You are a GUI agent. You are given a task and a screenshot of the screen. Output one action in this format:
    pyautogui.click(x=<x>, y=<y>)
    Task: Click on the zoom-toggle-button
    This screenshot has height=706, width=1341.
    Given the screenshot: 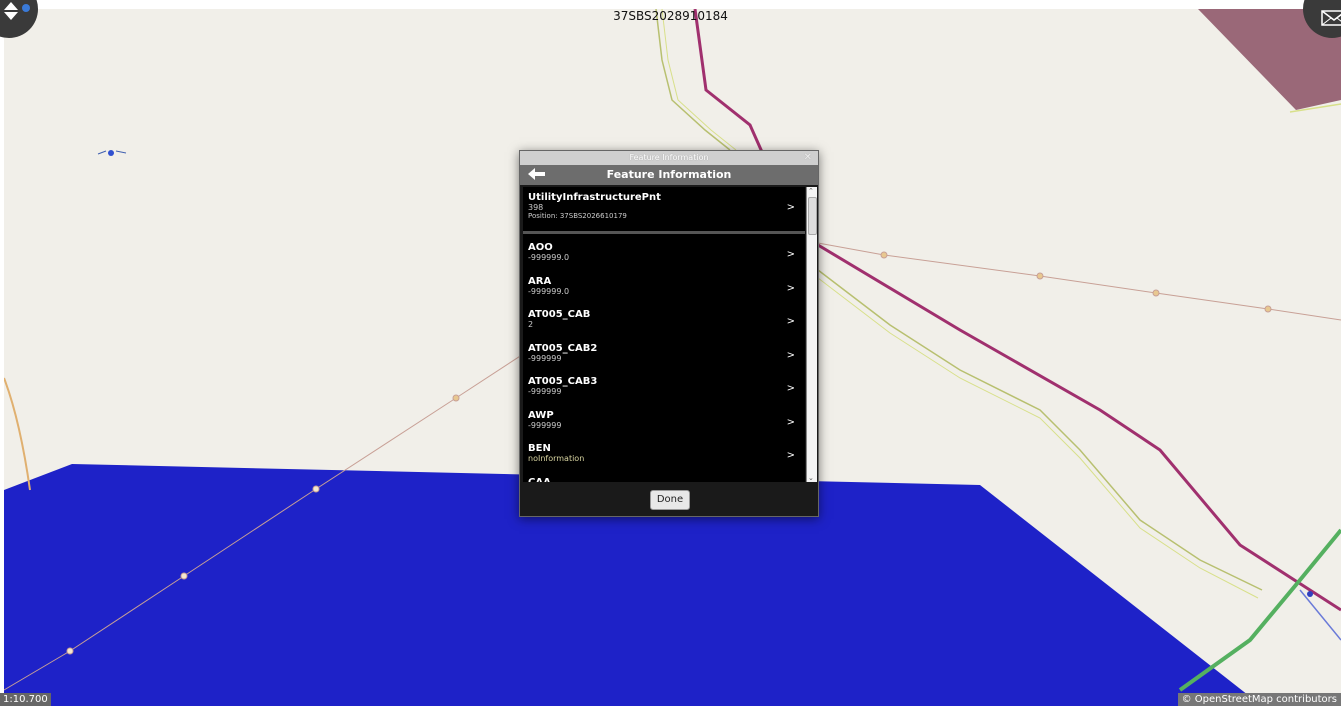 What is the action you would take?
    pyautogui.click(x=19, y=19)
    